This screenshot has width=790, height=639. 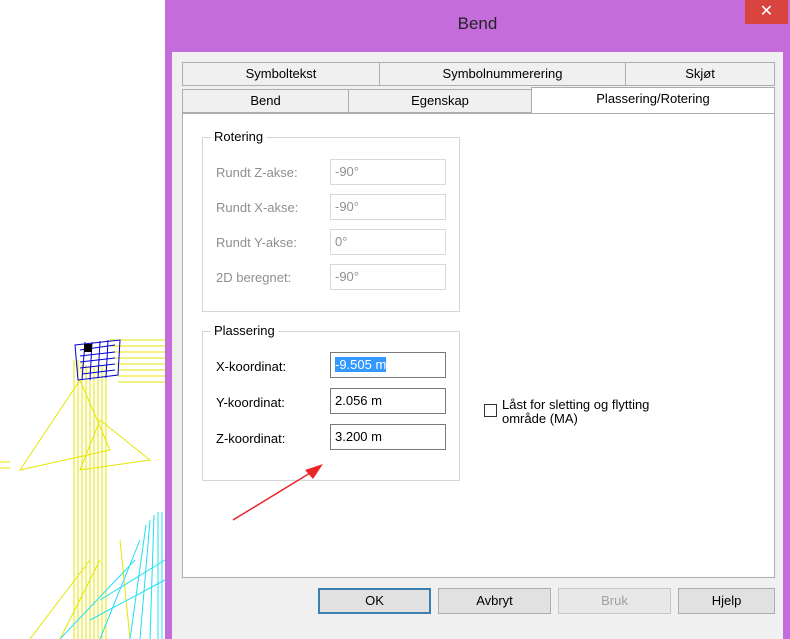 I want to click on lock-checkbox-label-line2: område (MA), so click(x=540, y=418).